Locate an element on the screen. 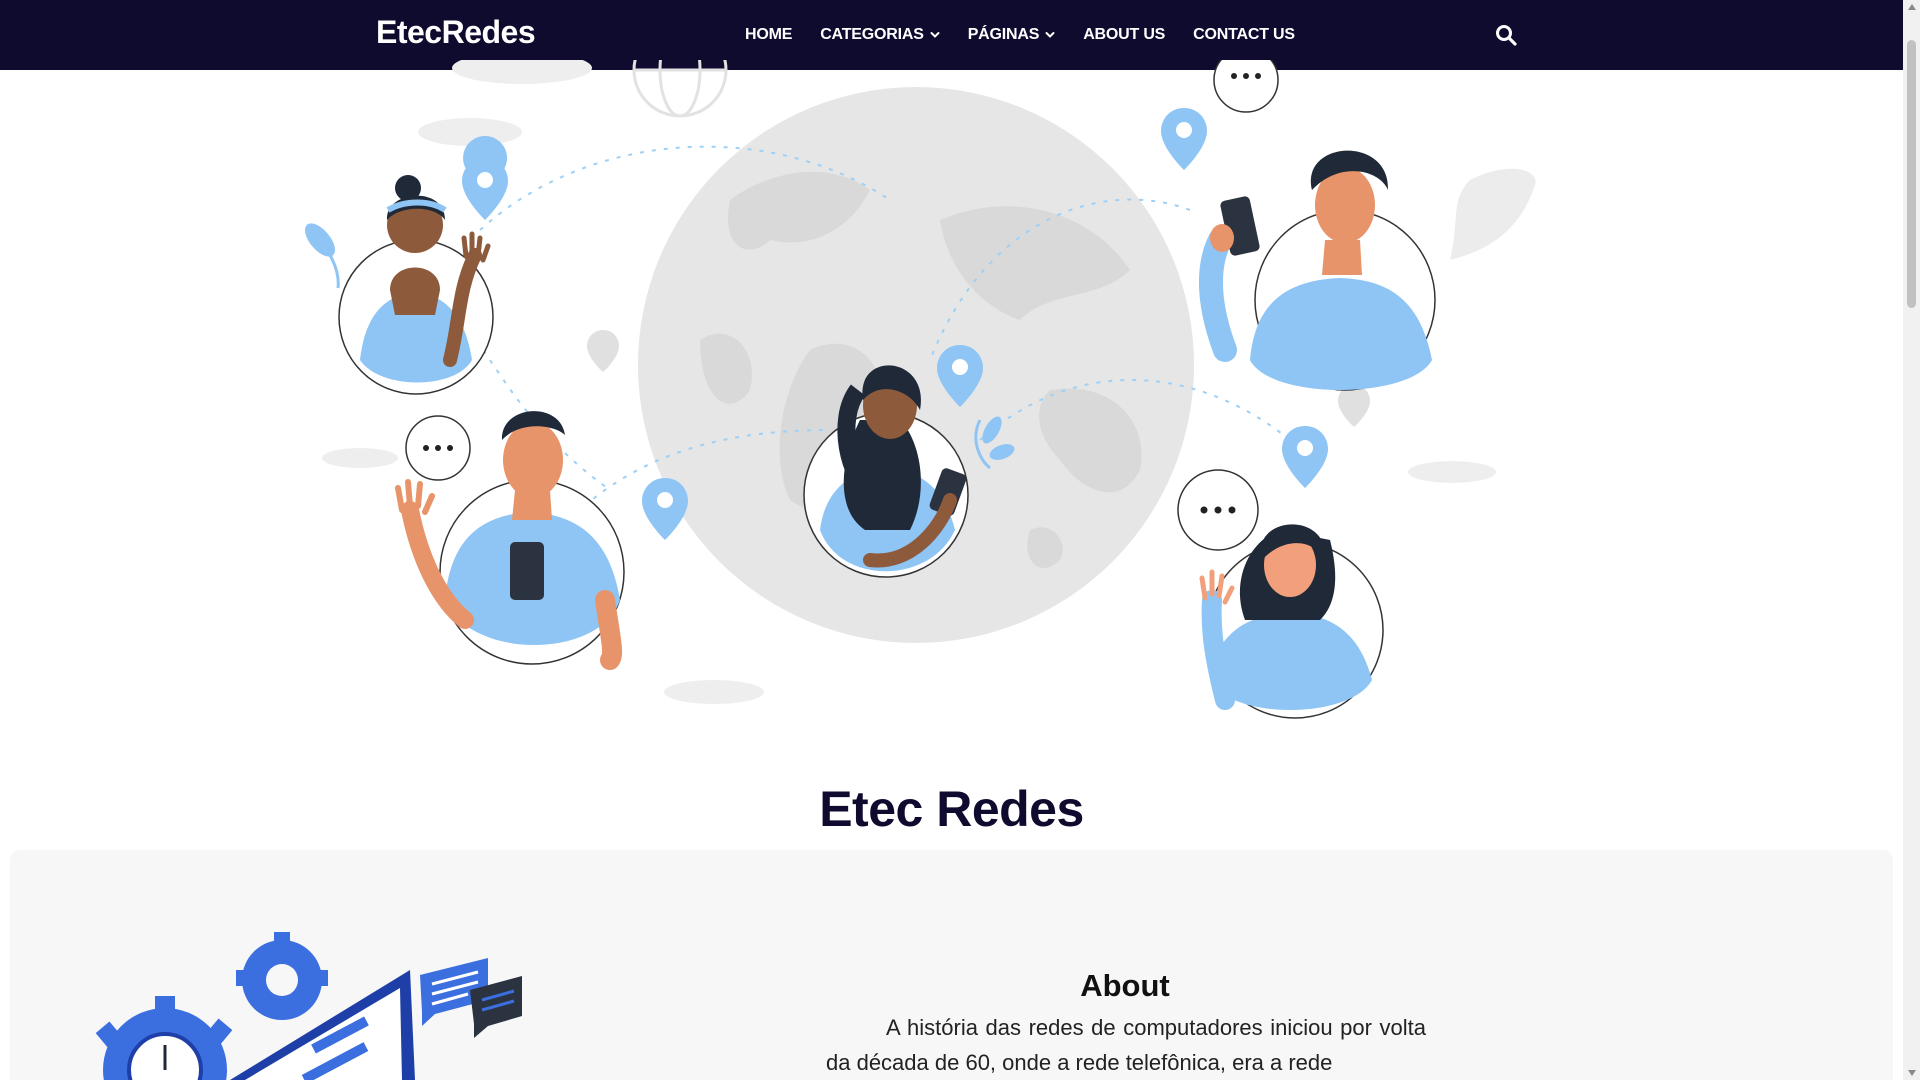 Image resolution: width=1920 pixels, height=1080 pixels. nav-contact-us: CONTACT US is located at coordinates (1244, 35).